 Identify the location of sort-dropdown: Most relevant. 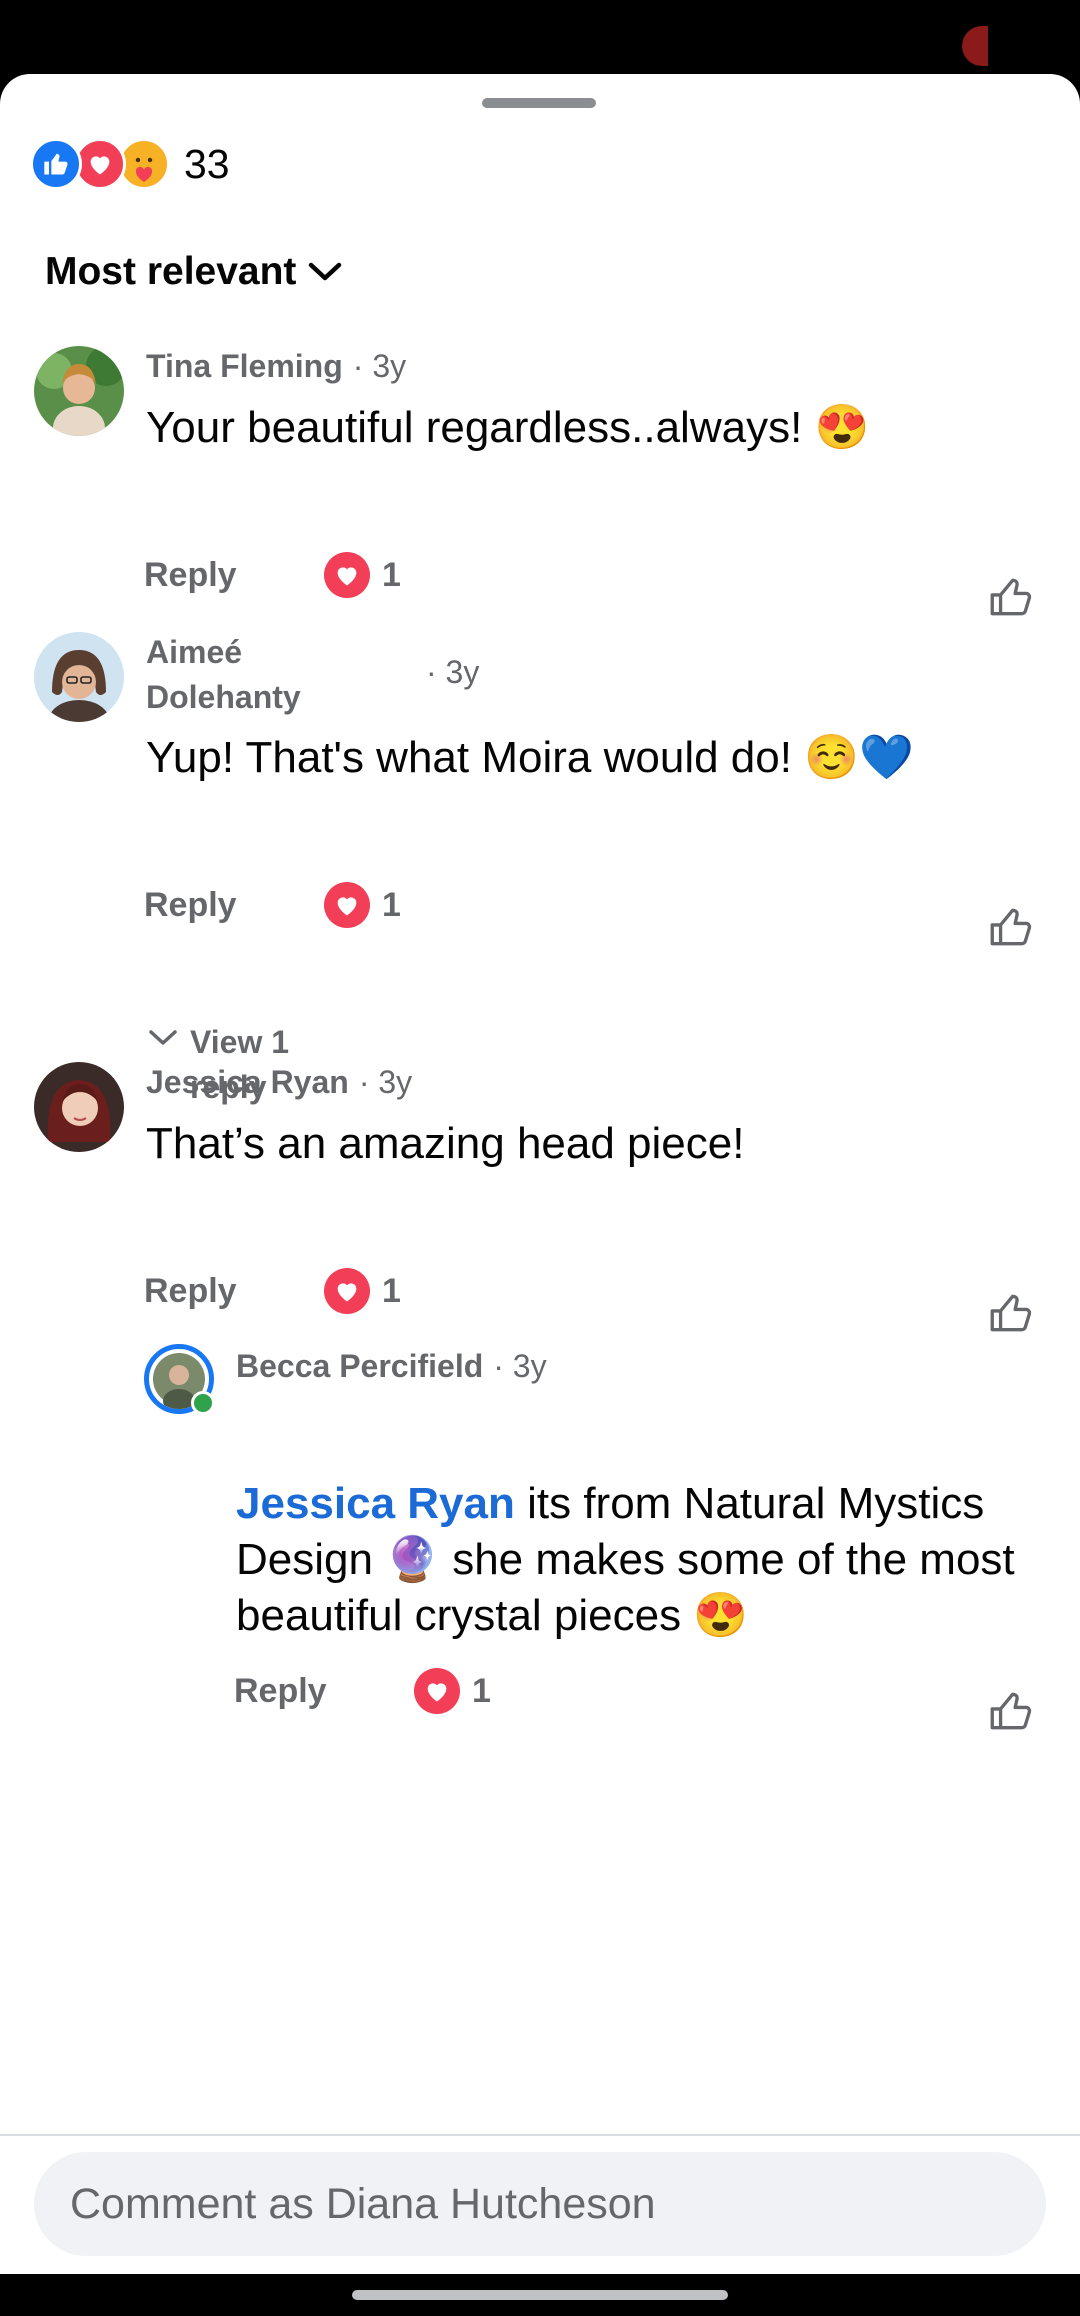
(193, 272).